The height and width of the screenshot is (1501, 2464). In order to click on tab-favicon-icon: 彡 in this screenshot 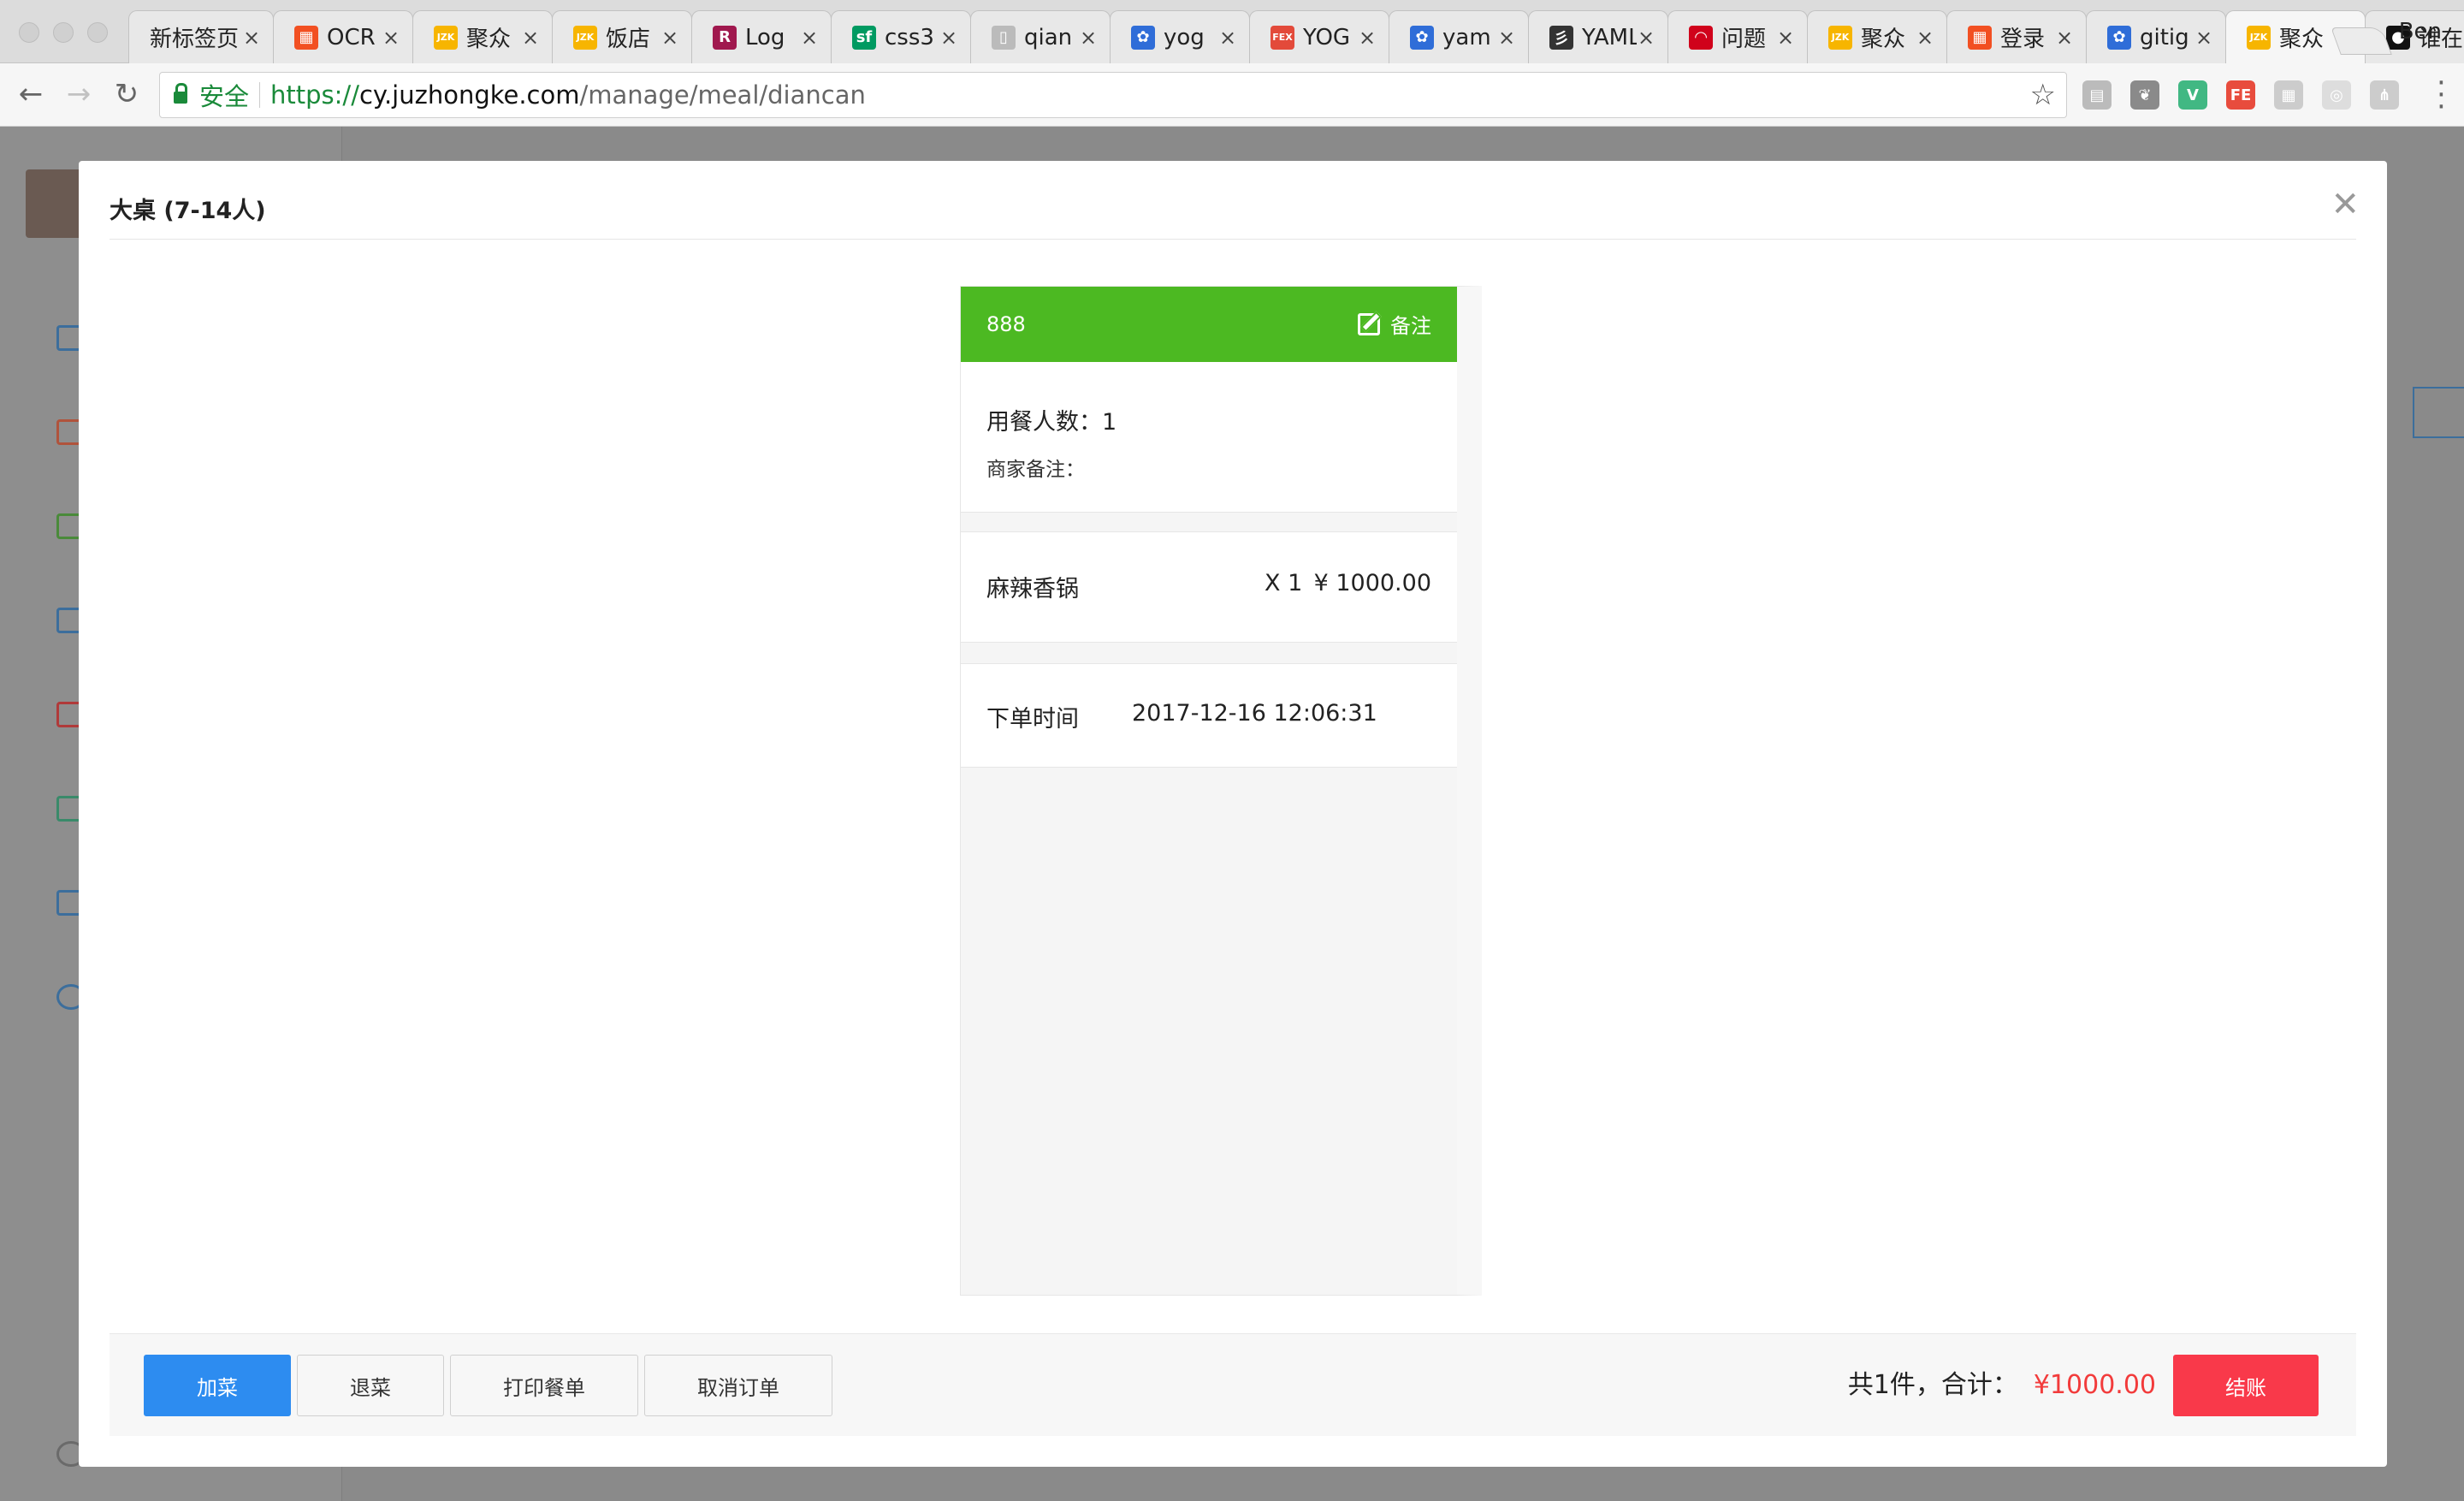, I will do `click(1561, 37)`.